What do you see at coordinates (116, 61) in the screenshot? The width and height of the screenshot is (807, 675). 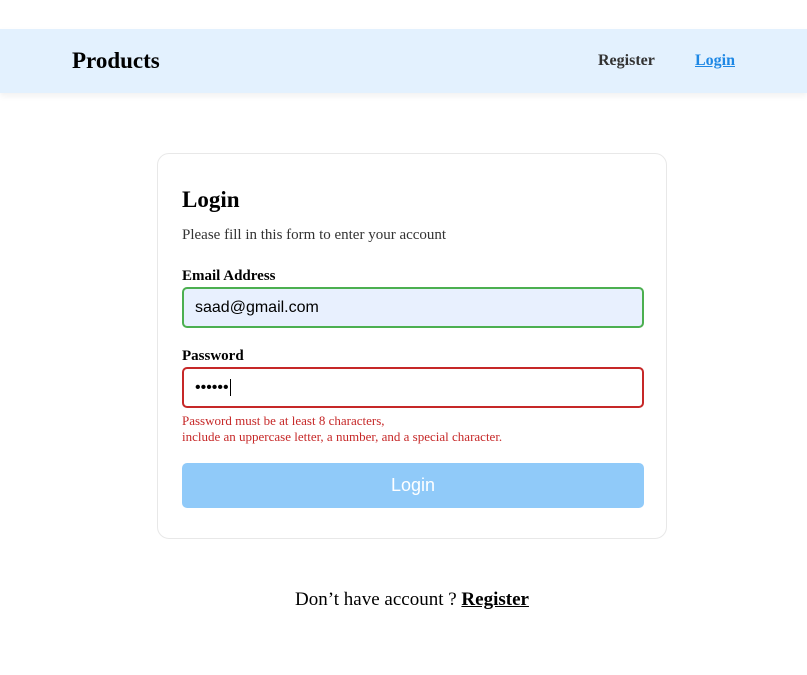 I see `brand-title: Products` at bounding box center [116, 61].